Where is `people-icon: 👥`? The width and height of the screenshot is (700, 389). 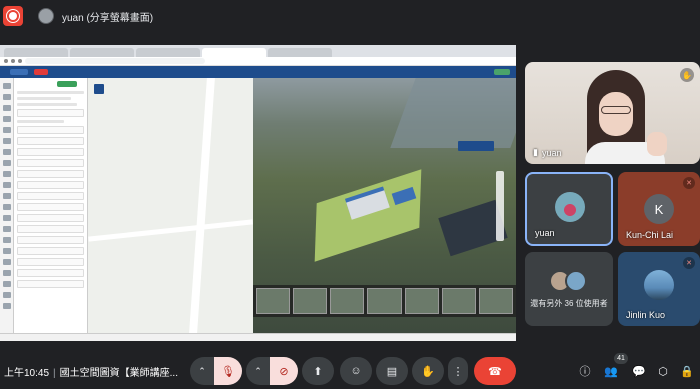
people-icon: 👥 is located at coordinates (611, 371).